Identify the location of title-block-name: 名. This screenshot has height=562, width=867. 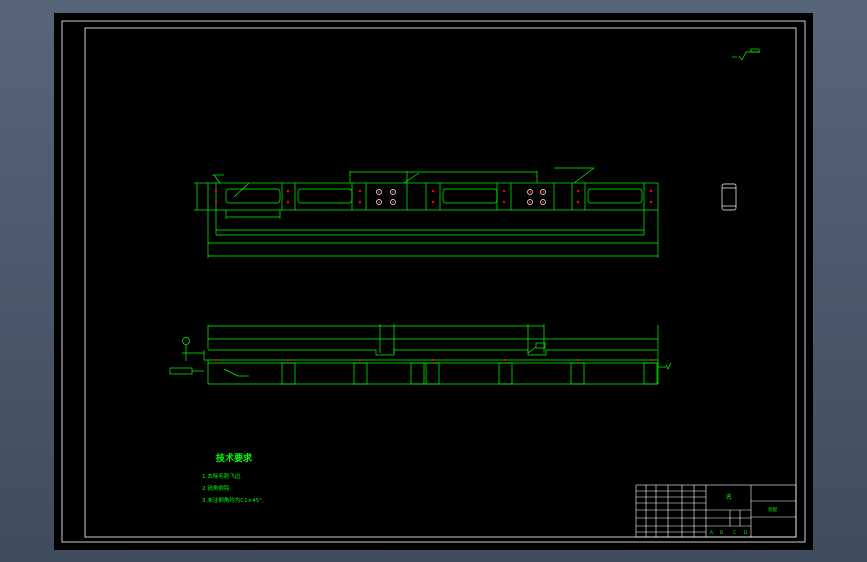
(729, 497).